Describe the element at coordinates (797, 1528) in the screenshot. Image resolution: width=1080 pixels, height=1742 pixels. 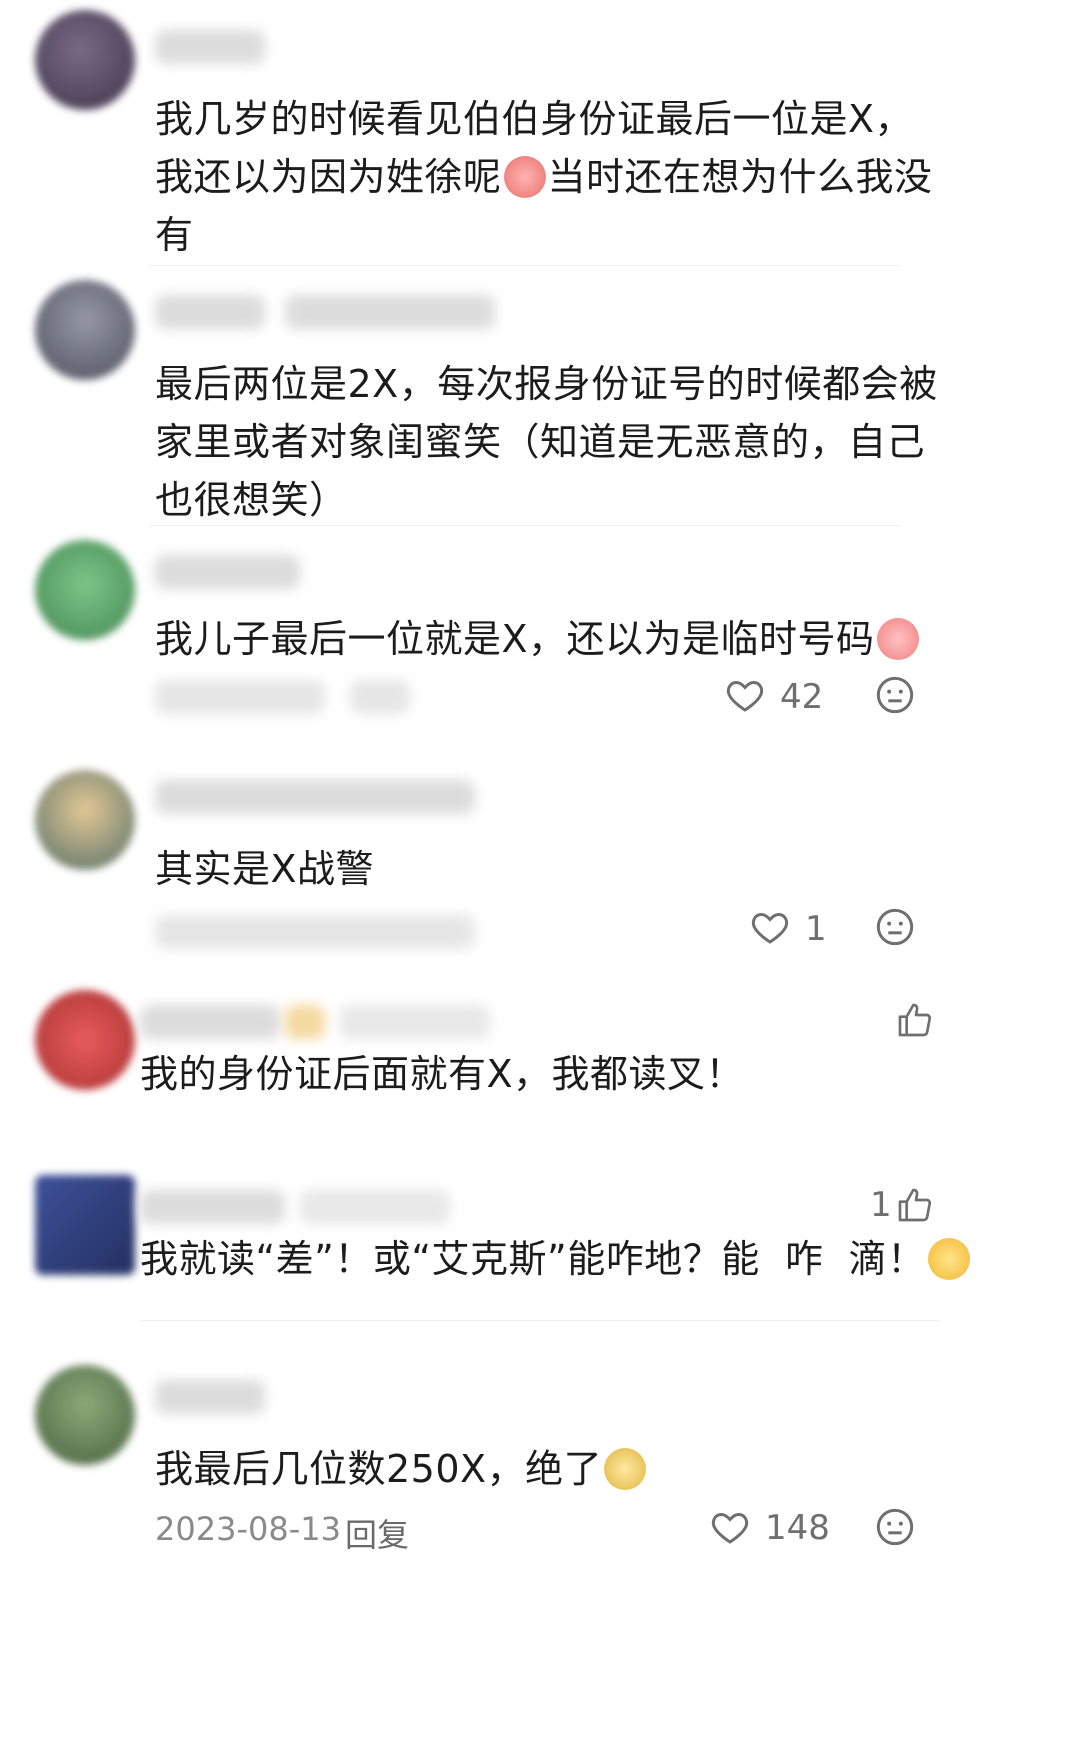
I see `like-count: 148` at that location.